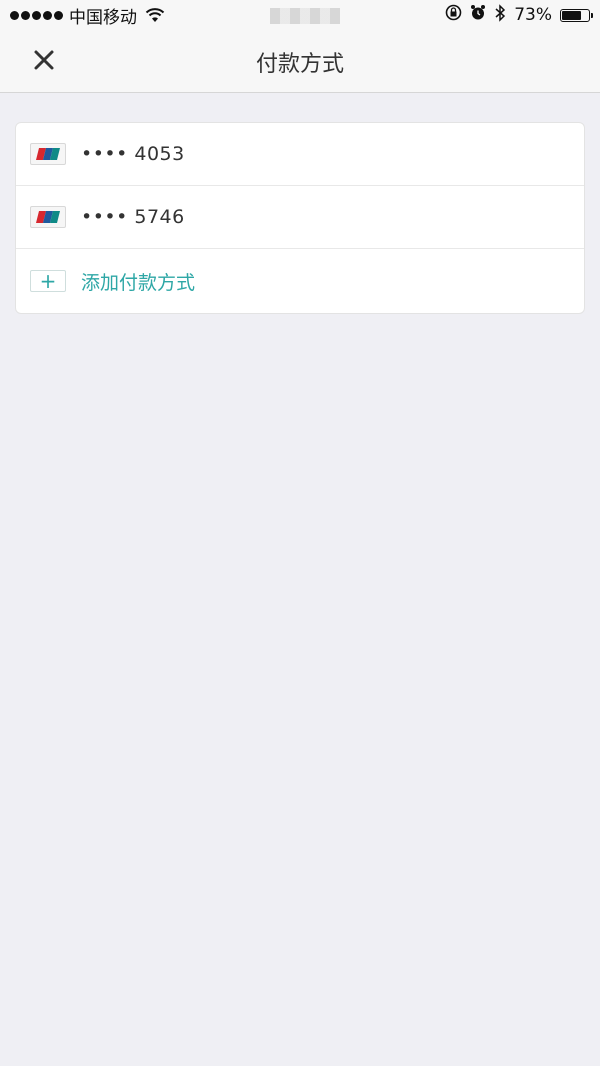  I want to click on battery-icon, so click(576, 15).